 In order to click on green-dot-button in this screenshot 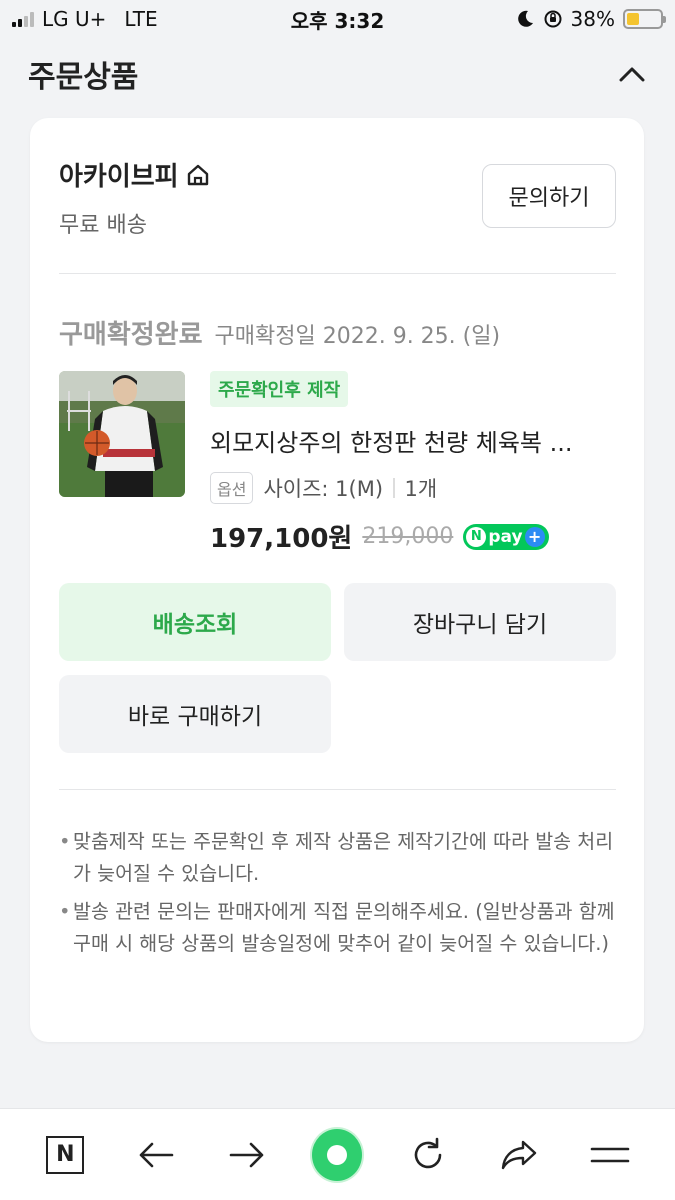, I will do `click(337, 1154)`.